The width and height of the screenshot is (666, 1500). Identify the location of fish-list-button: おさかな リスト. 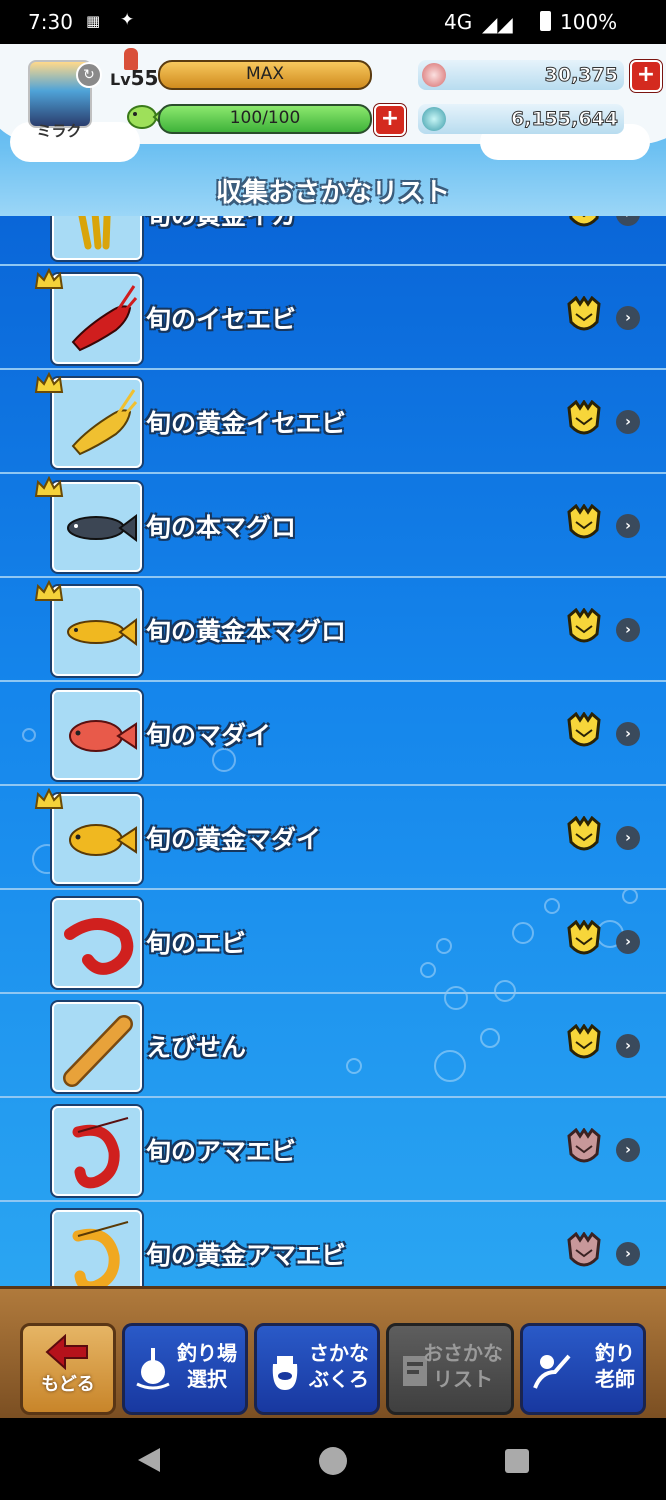
(450, 1369).